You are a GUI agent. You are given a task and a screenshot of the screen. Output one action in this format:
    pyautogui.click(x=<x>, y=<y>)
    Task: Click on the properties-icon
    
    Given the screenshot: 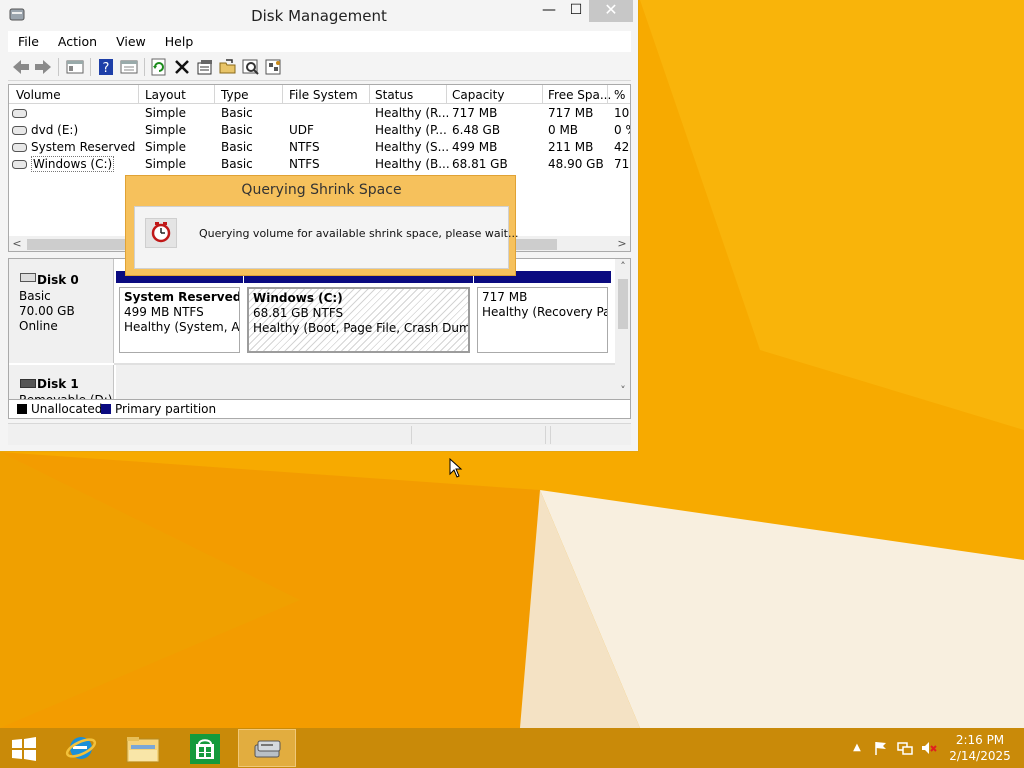 What is the action you would take?
    pyautogui.click(x=205, y=67)
    